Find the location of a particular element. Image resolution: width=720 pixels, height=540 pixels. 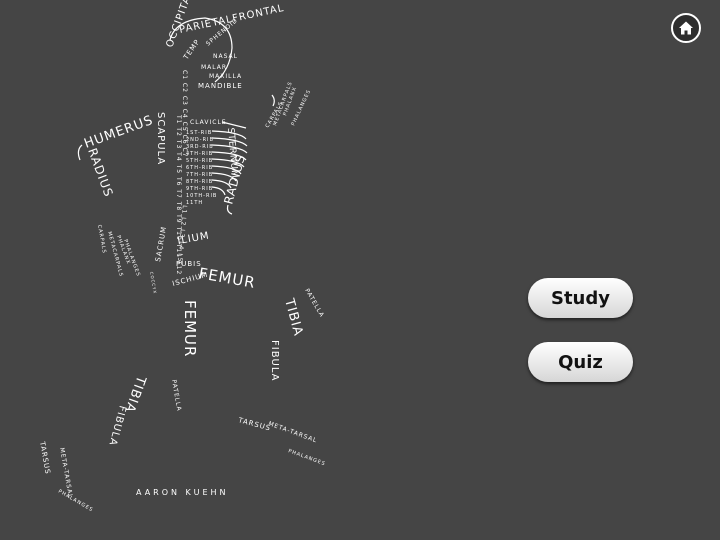

label-temporal: TEMP is located at coordinates (192, 50).